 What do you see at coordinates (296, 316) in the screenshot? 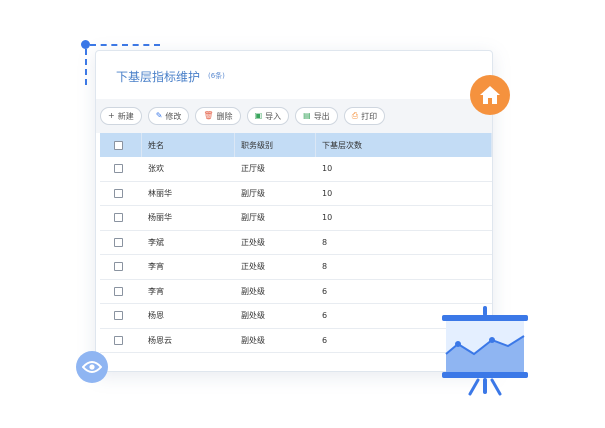
I see `table-row: 杨恩 副处级 6` at bounding box center [296, 316].